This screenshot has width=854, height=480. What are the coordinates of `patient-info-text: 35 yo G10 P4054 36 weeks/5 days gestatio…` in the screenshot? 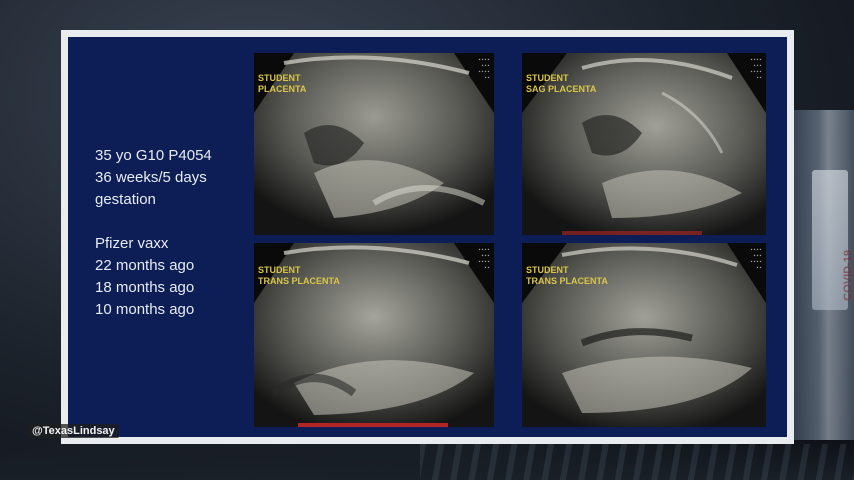 It's located at (180, 233).